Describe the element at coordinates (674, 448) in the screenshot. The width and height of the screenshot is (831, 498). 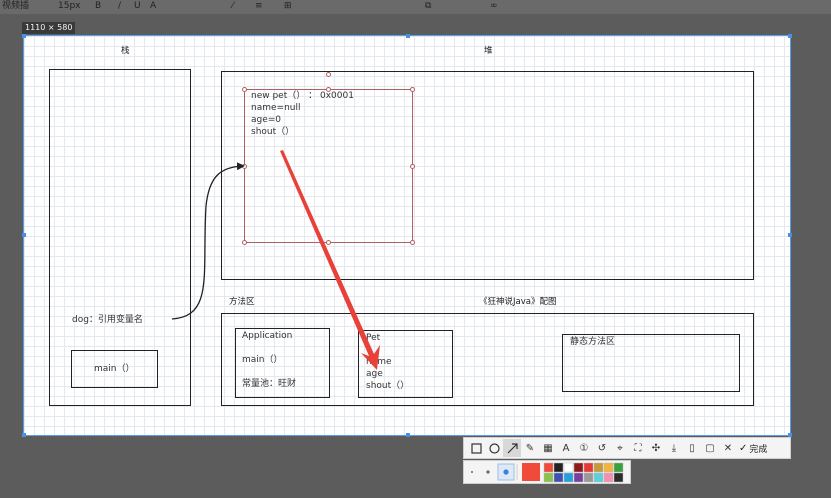
I see `save-icon: ⤓` at that location.